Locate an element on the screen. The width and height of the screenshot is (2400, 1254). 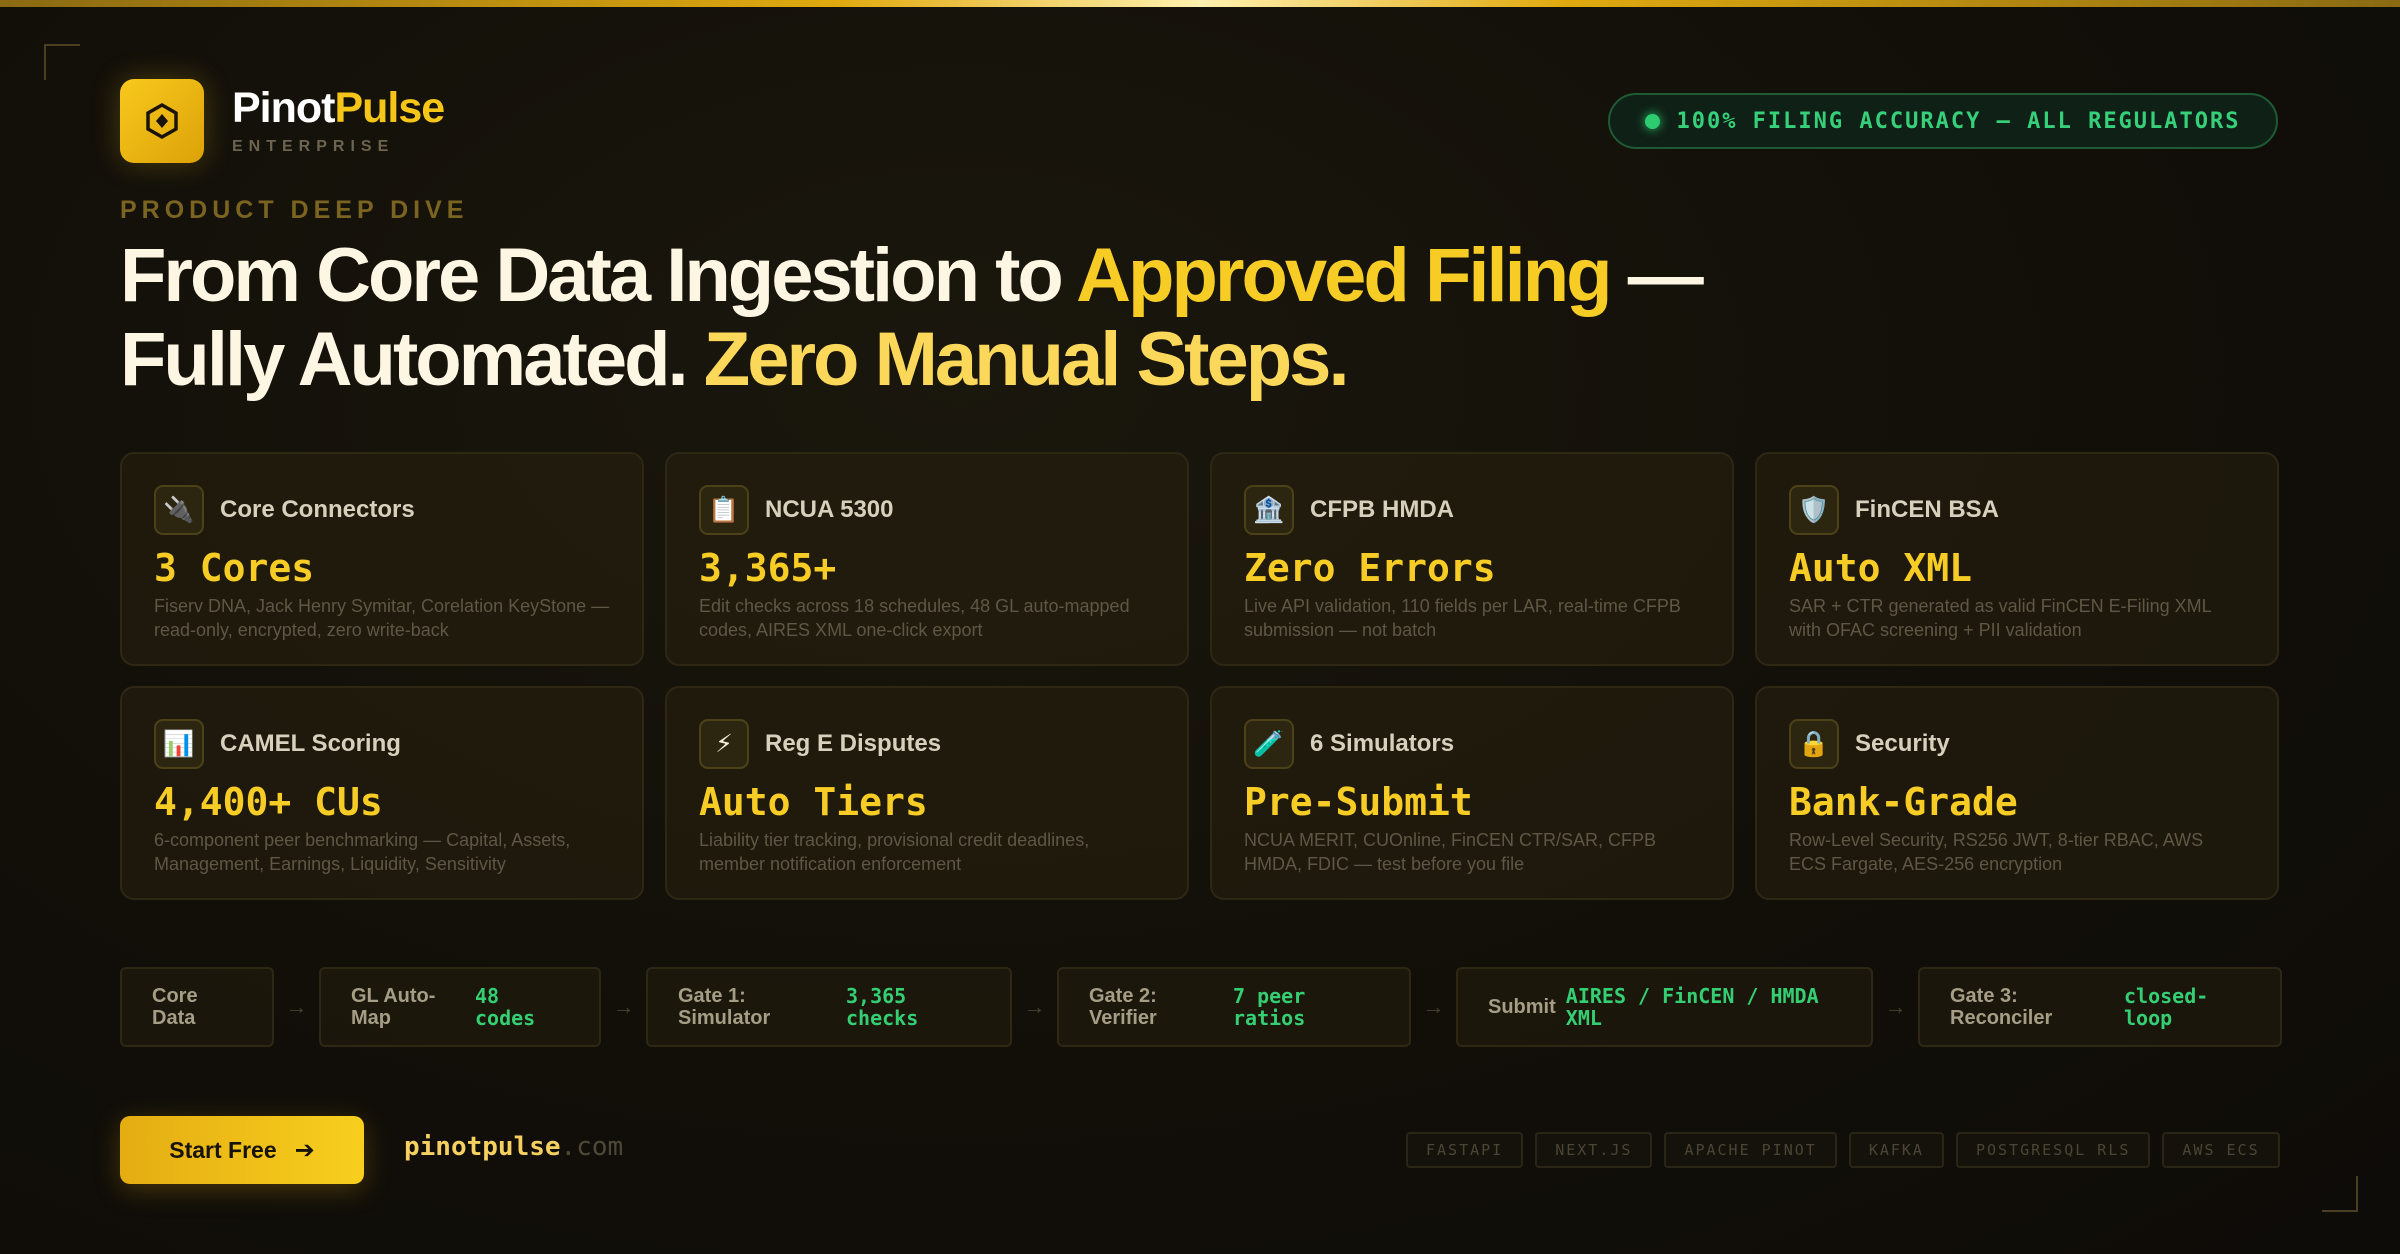
corner-bracket-top-left is located at coordinates (62, 62).